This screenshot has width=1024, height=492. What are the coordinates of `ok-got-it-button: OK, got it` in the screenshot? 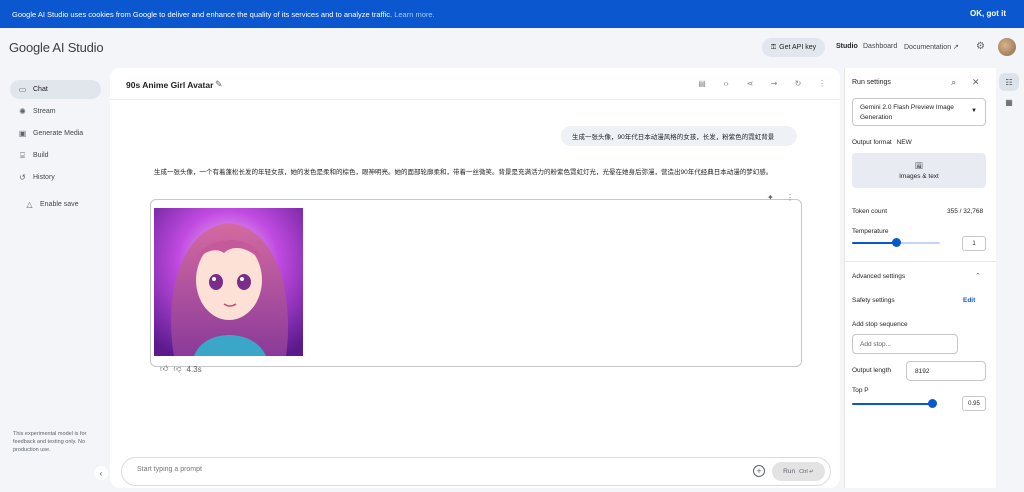 It's located at (988, 13).